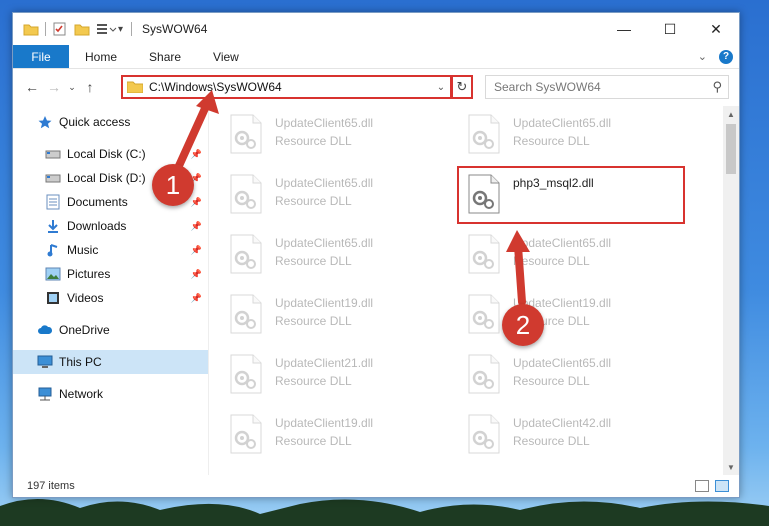 Image resolution: width=769 pixels, height=526 pixels. Describe the element at coordinates (101, 56) in the screenshot. I see `tab-home: Home` at that location.